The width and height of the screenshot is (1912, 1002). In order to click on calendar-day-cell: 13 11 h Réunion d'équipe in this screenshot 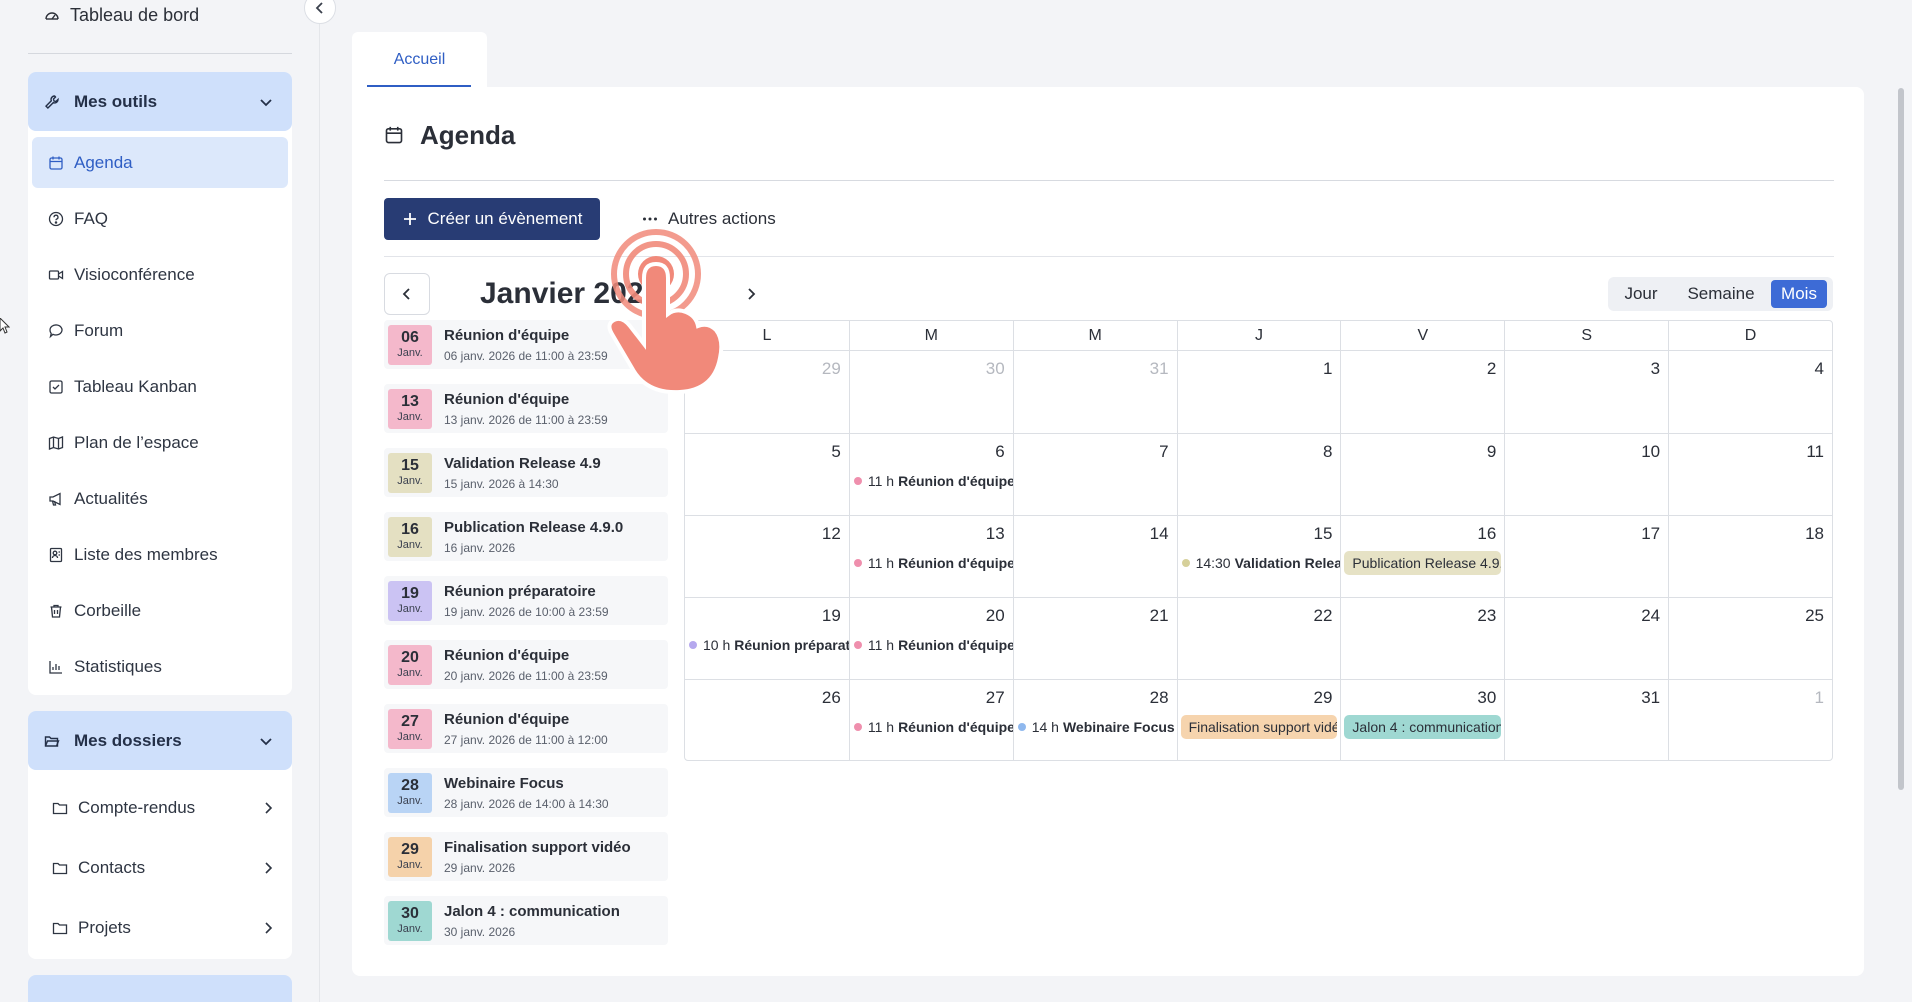, I will do `click(930, 556)`.